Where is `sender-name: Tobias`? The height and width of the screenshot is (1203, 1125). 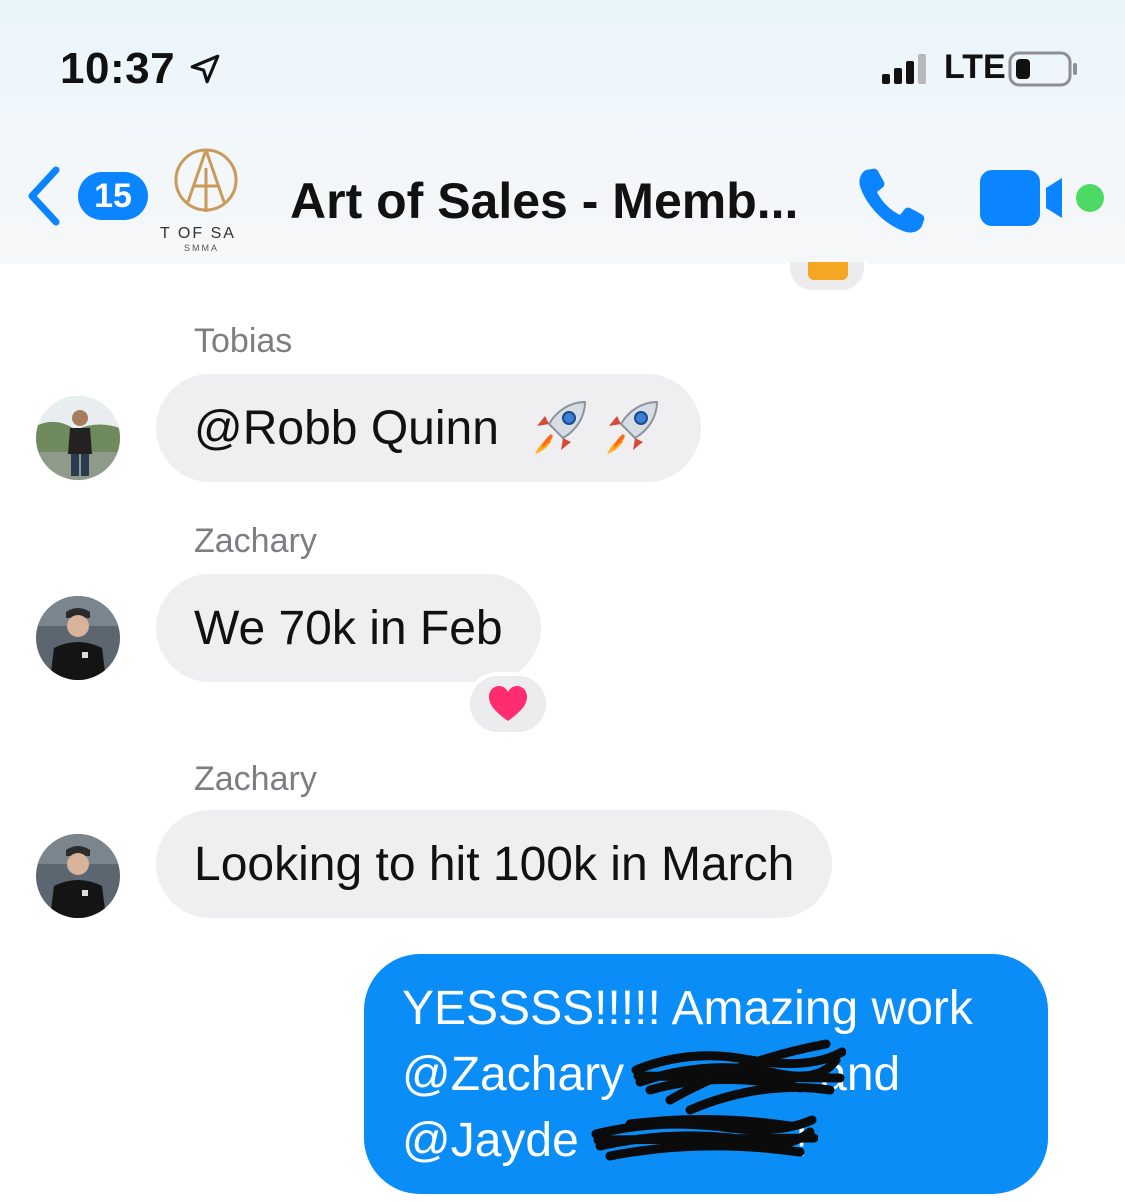 sender-name: Tobias is located at coordinates (243, 341).